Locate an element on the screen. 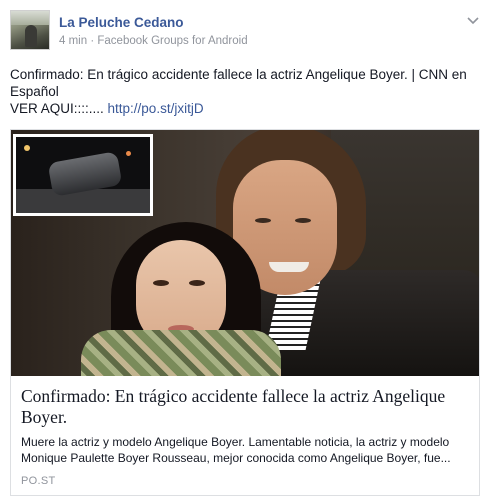 This screenshot has height=504, width=489. woman-eye-right is located at coordinates (197, 283).